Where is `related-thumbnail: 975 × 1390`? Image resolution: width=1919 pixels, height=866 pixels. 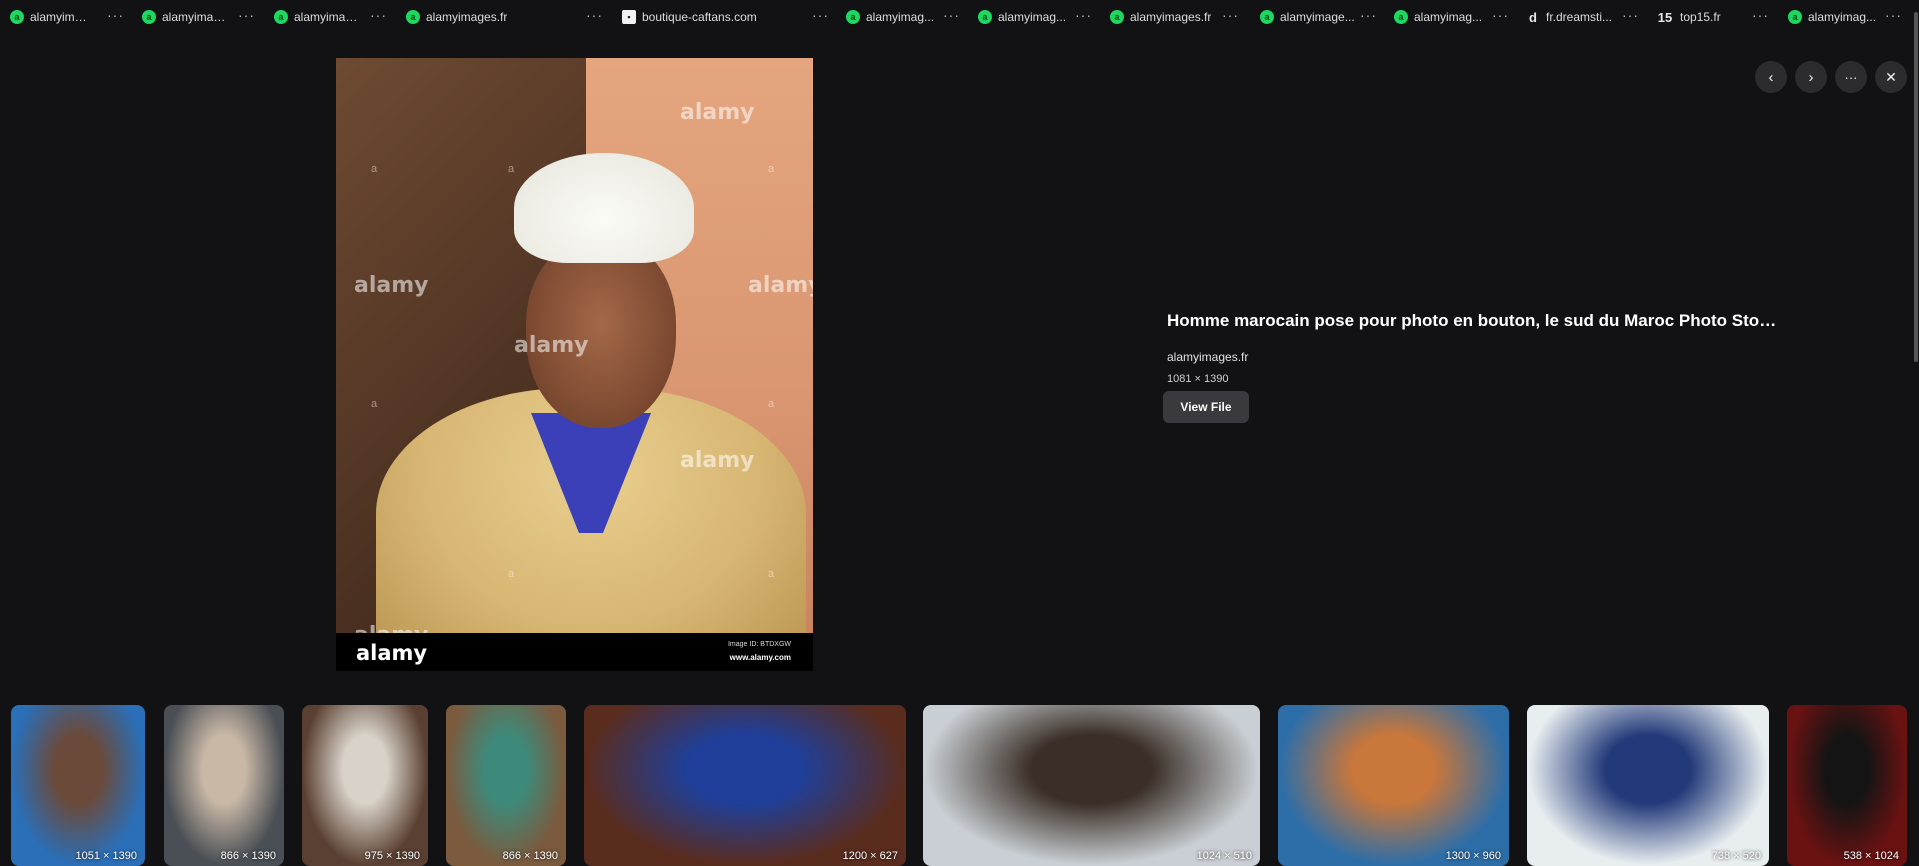 related-thumbnail: 975 × 1390 is located at coordinates (365, 785).